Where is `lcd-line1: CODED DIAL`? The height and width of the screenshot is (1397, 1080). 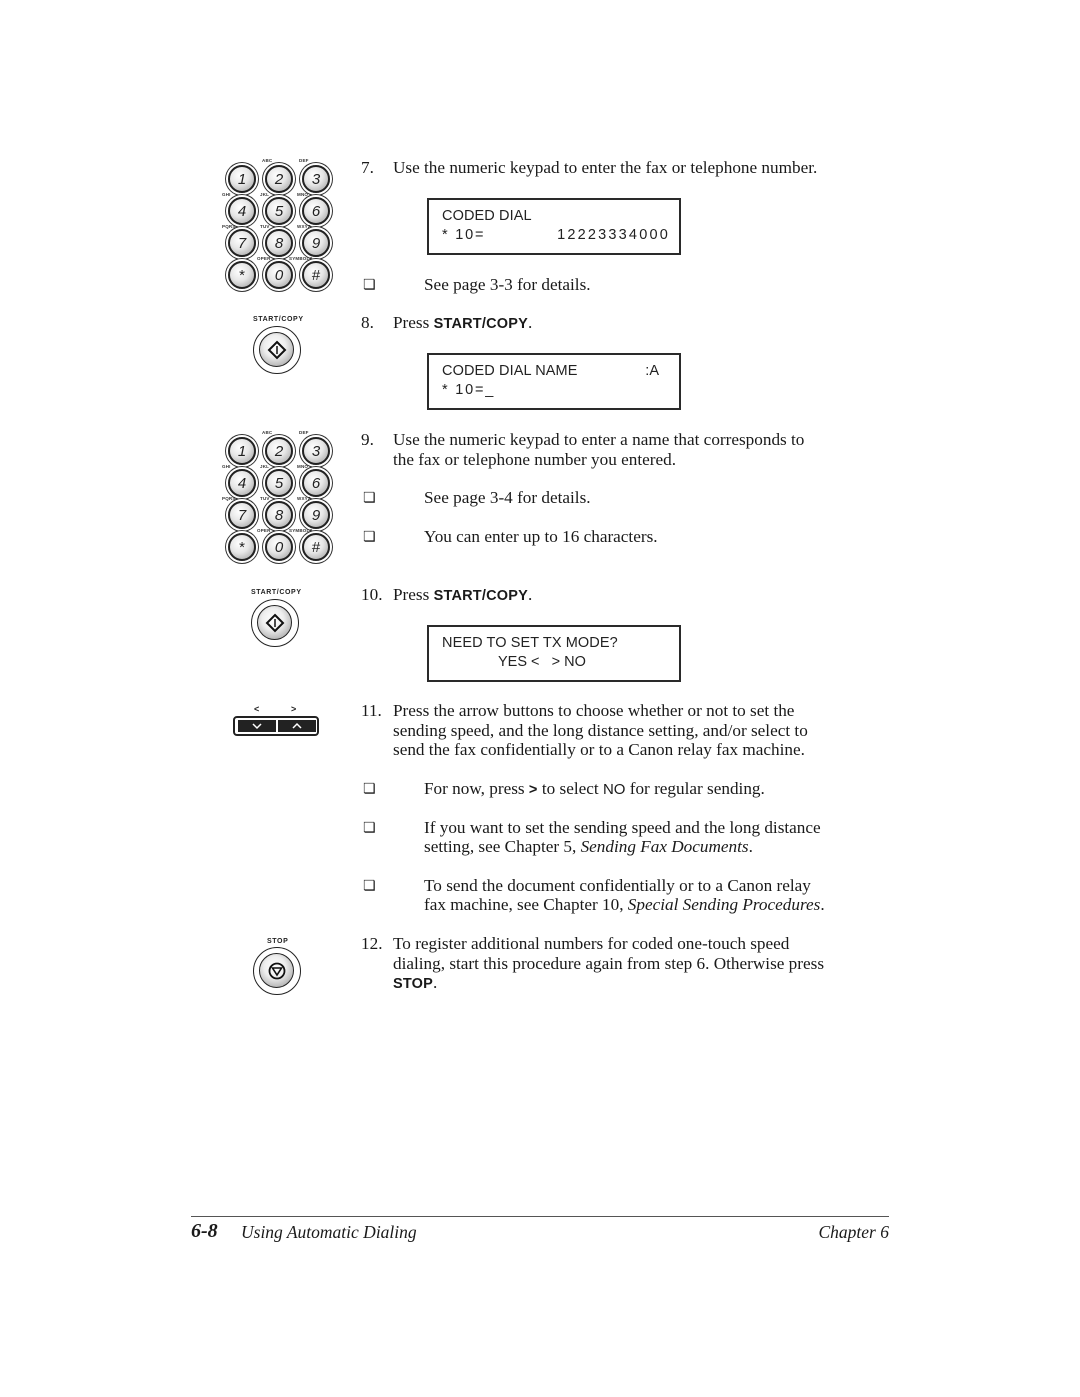 lcd-line1: CODED DIAL is located at coordinates (487, 216).